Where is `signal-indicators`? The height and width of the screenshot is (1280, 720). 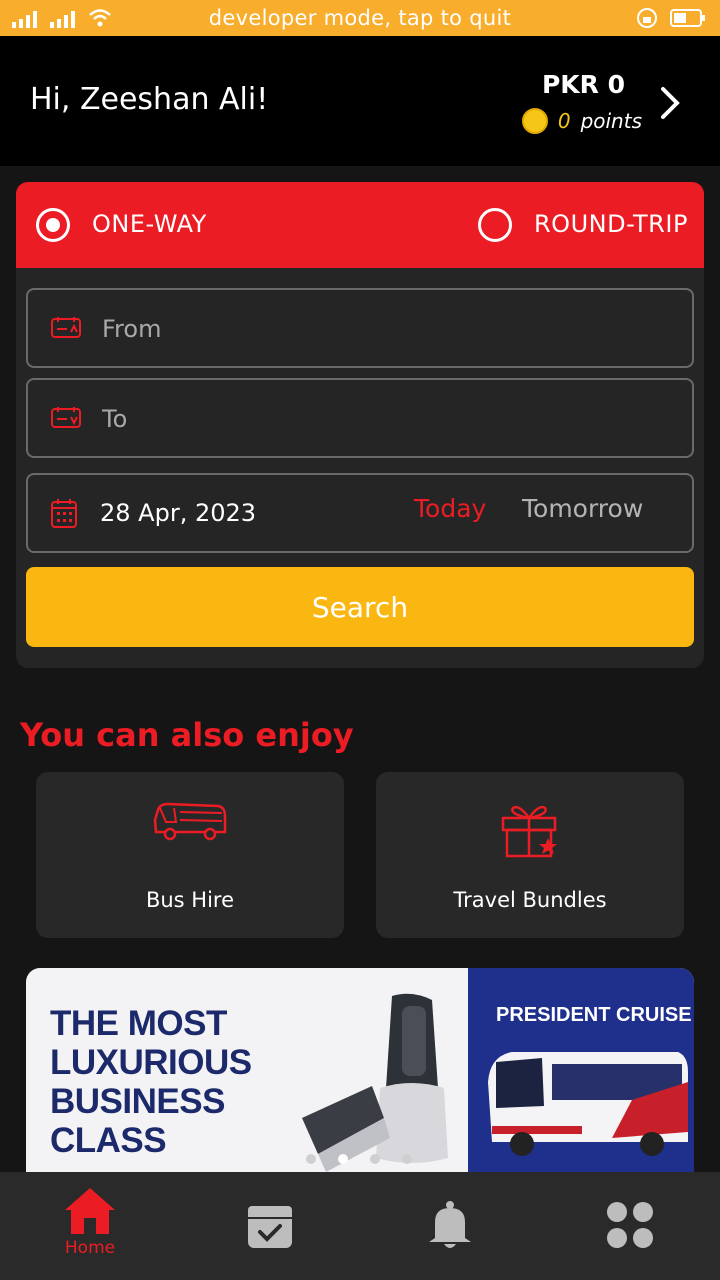
signal-indicators is located at coordinates (62, 18).